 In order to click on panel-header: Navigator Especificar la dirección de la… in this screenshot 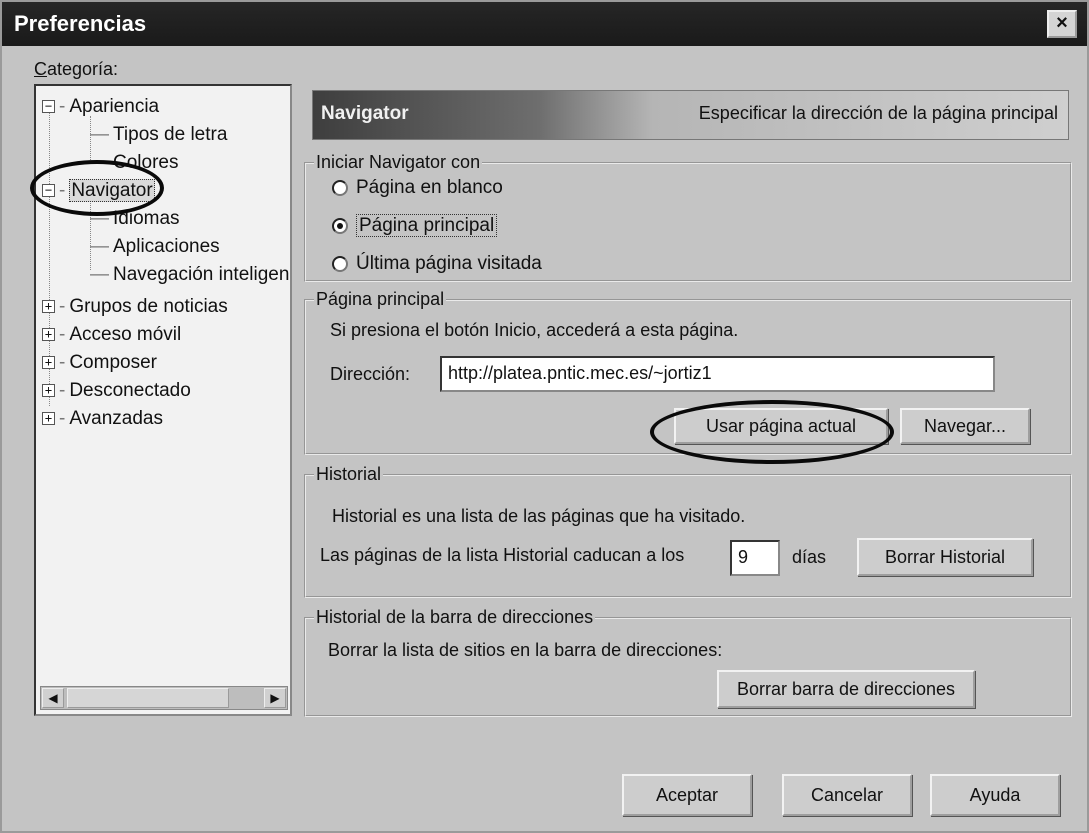, I will do `click(690, 115)`.